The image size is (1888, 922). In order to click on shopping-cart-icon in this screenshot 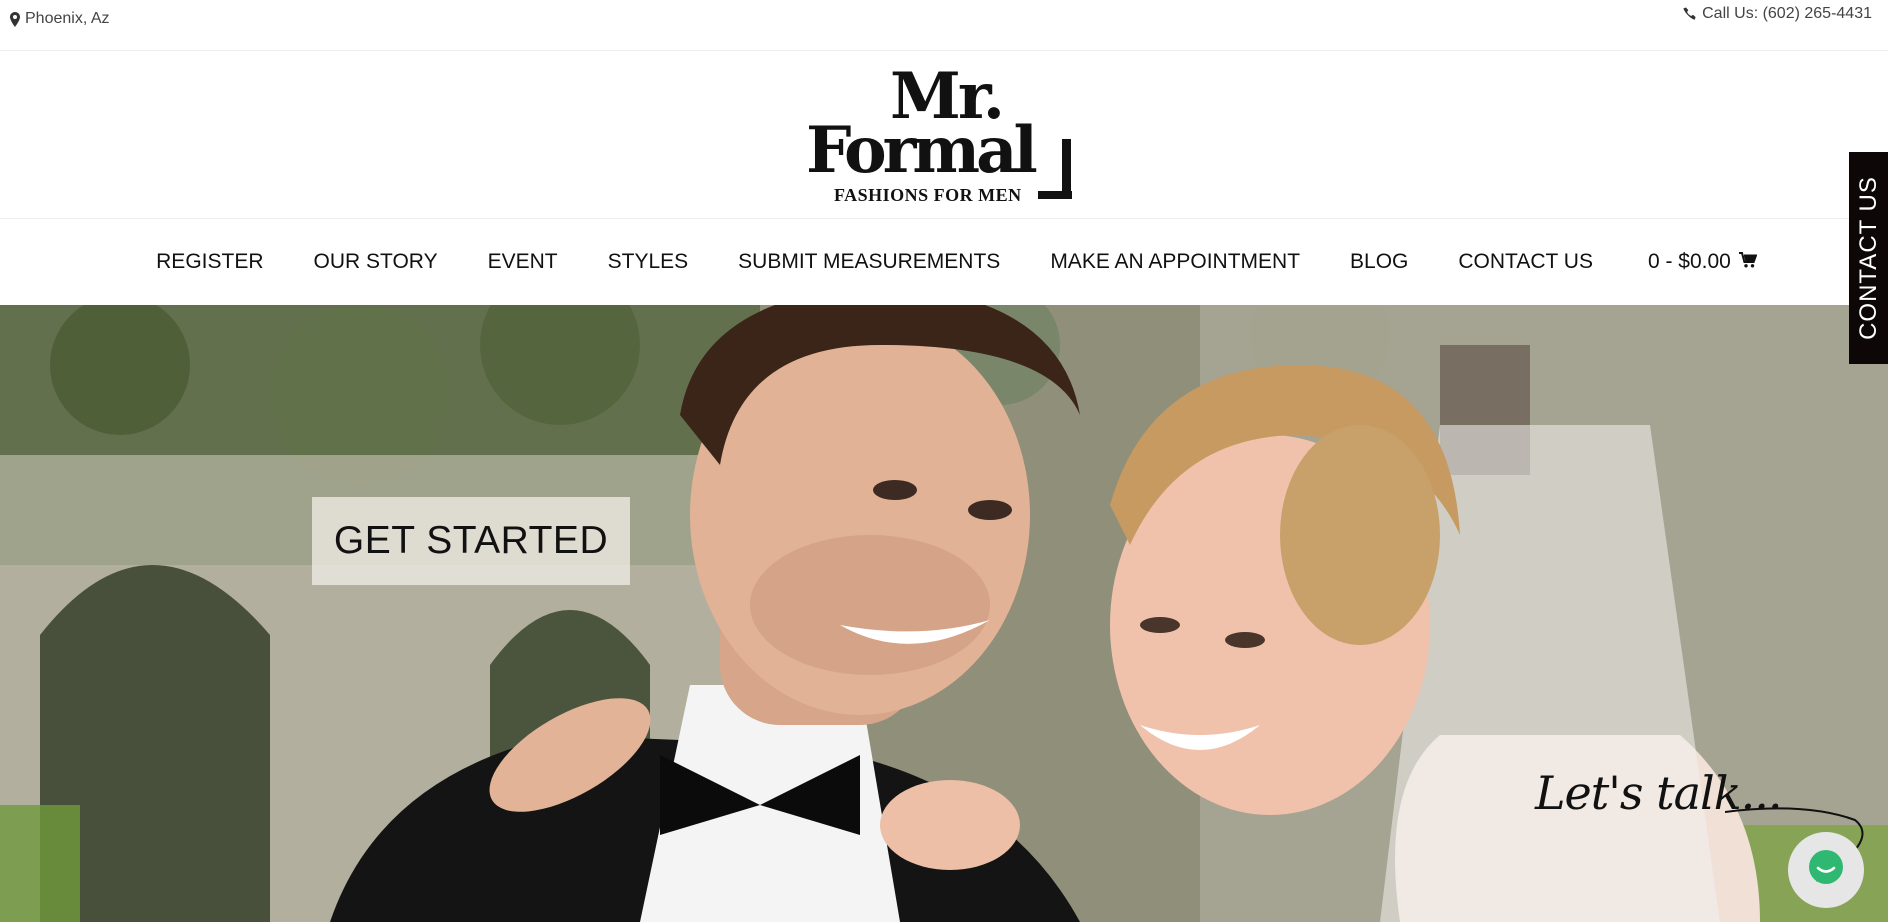, I will do `click(1748, 262)`.